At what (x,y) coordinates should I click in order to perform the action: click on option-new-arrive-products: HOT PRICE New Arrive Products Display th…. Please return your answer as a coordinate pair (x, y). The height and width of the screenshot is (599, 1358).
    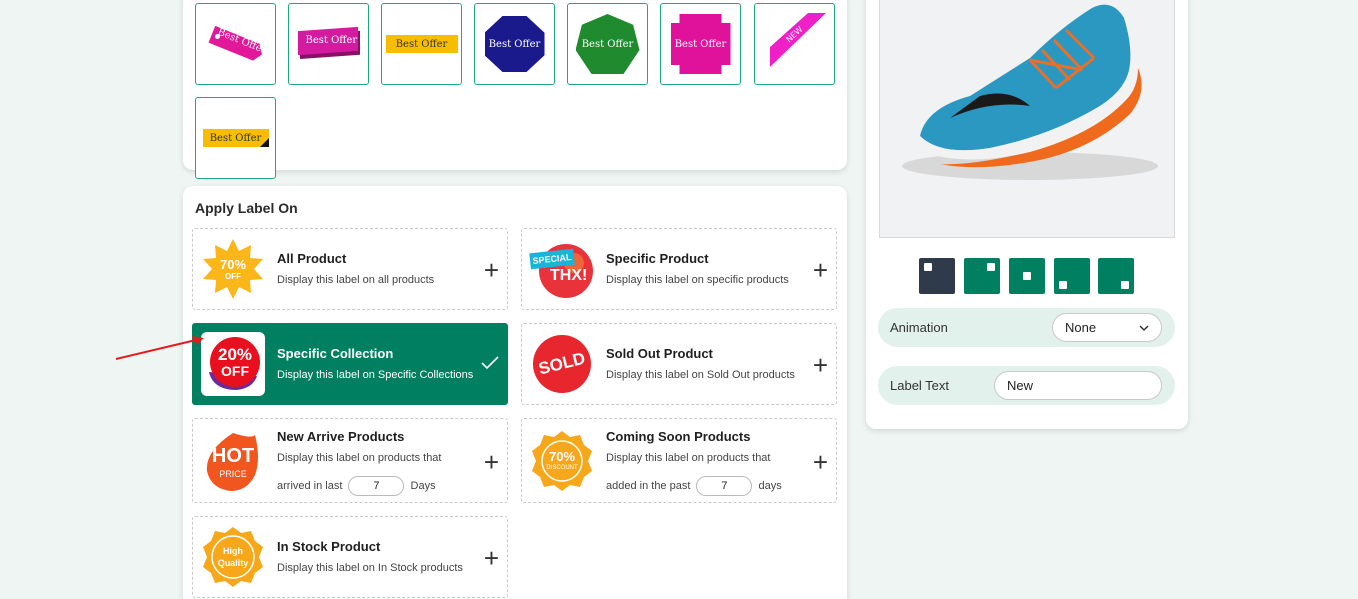
    Looking at the image, I should click on (350, 460).